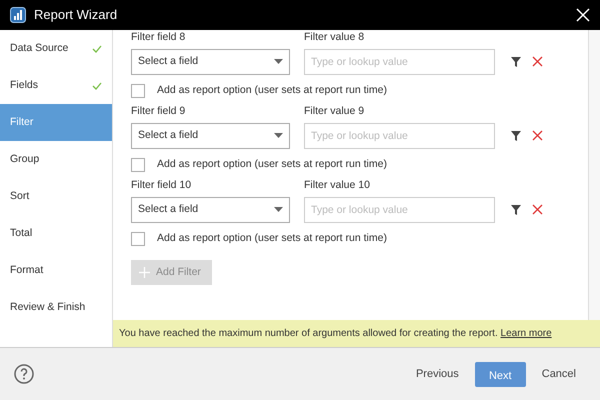  What do you see at coordinates (559, 374) in the screenshot?
I see `footer-button: Cancel` at bounding box center [559, 374].